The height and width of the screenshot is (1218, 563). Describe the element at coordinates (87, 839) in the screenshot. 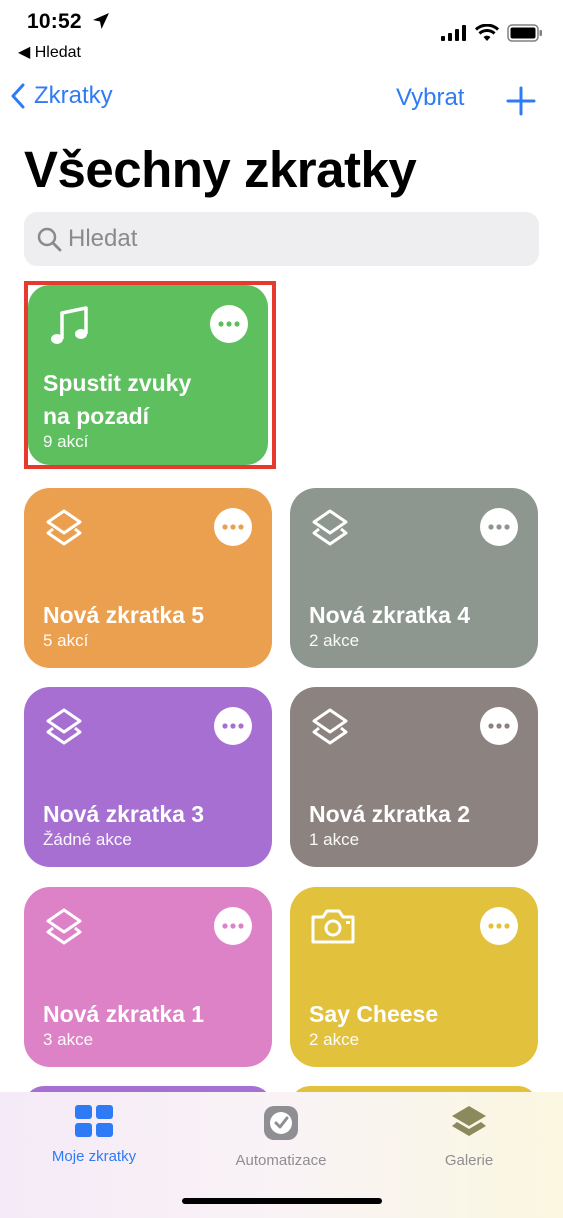

I see `shortcut-subtitle: Žádné akce` at that location.